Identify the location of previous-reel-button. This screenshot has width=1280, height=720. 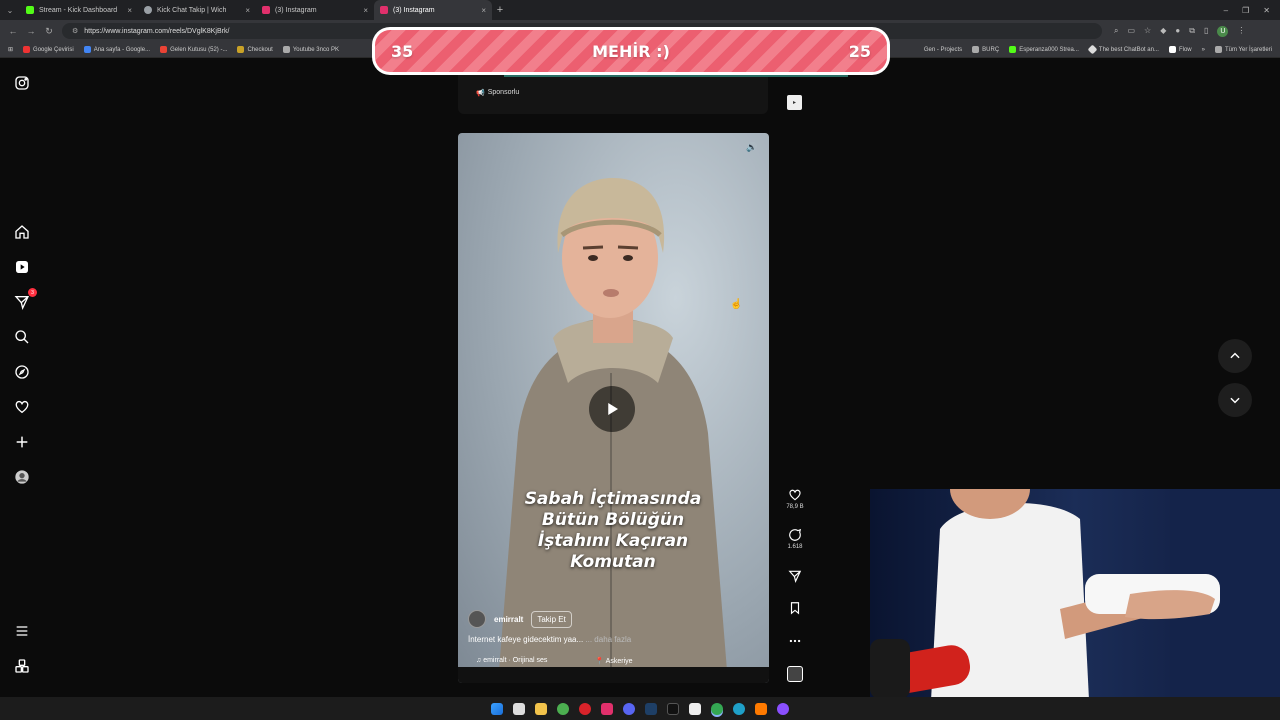
(1235, 356).